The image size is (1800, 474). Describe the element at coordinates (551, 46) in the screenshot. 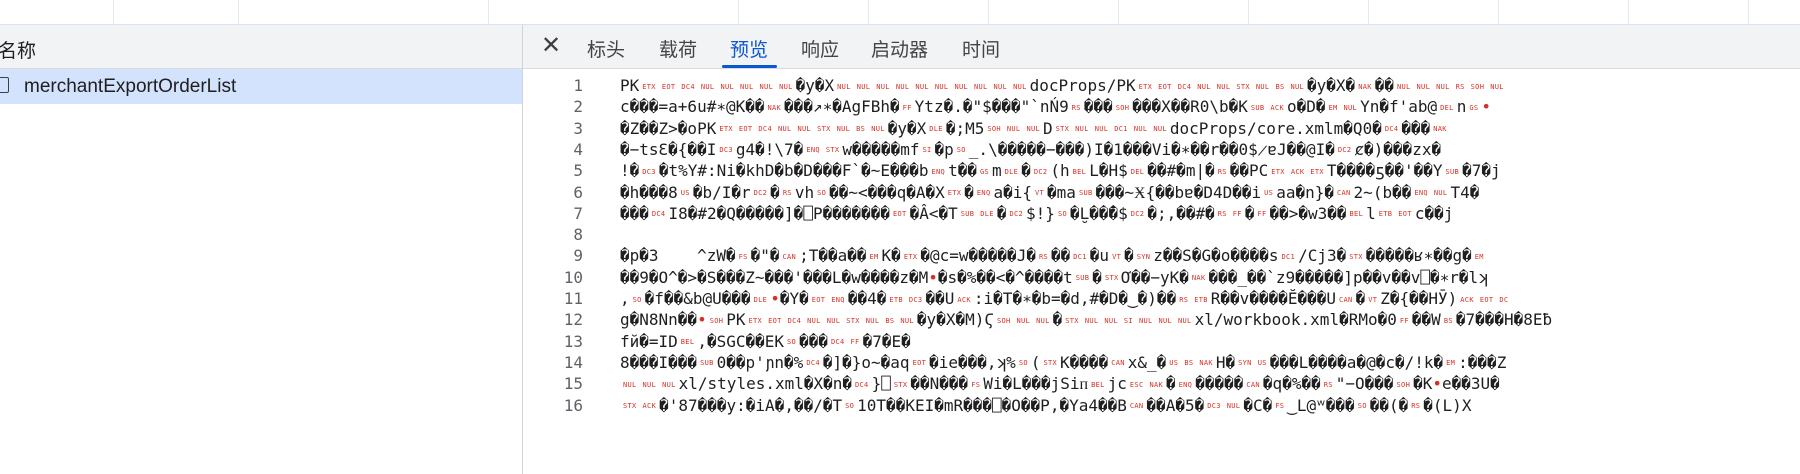

I see `close-icon: ✕` at that location.